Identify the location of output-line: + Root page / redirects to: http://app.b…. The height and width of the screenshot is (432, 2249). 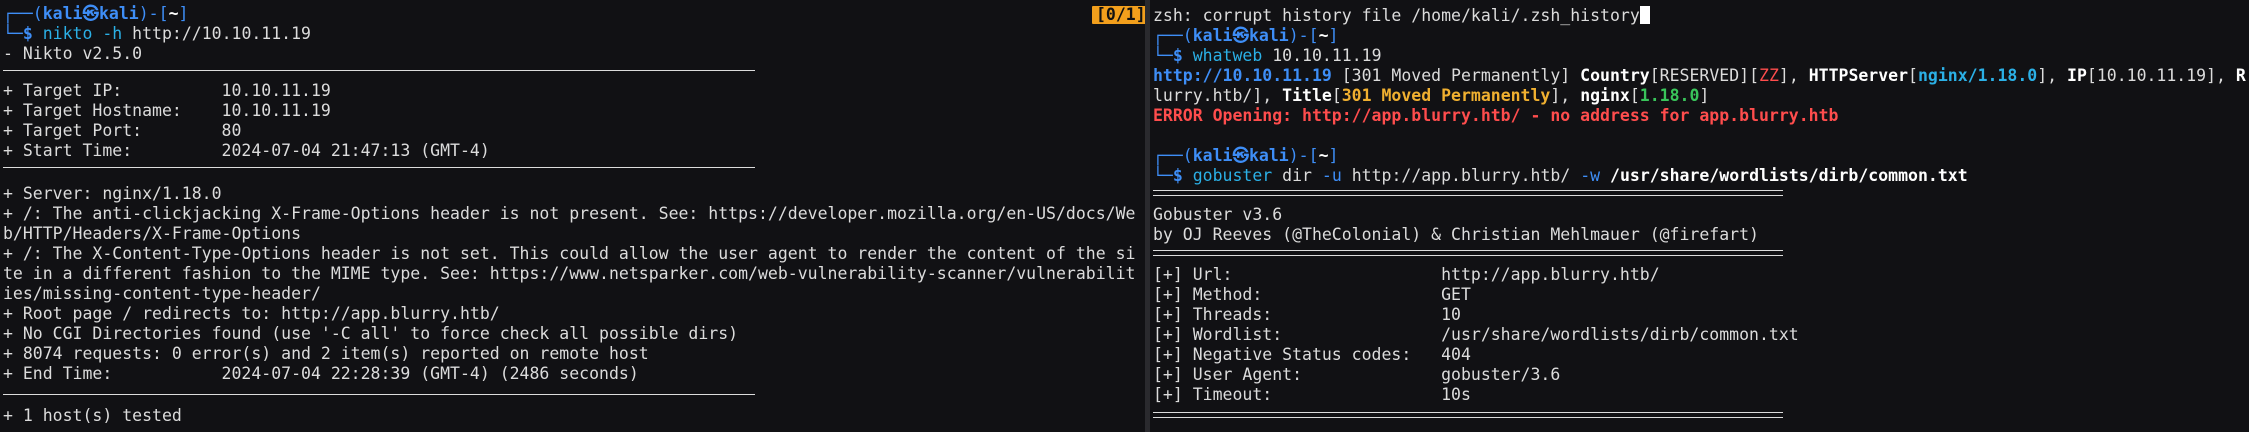
(251, 313).